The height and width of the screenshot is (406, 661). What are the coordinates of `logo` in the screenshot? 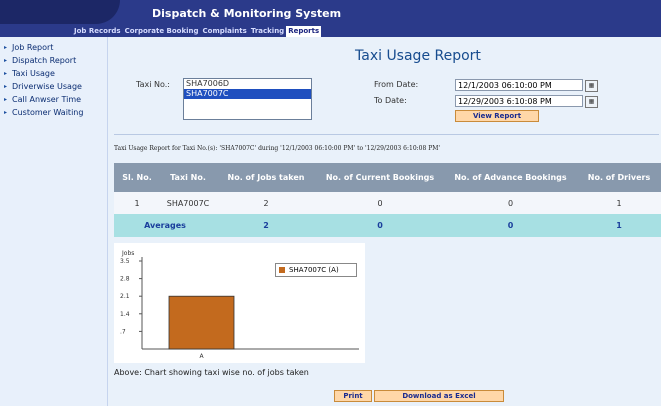 It's located at (60, 12).